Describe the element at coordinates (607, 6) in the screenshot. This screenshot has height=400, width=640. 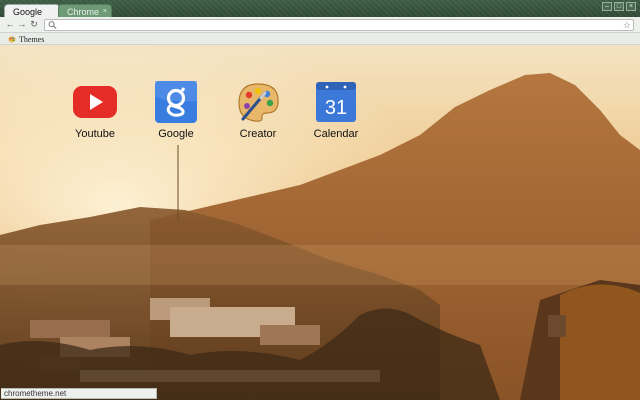
I see `minimize-button: –` at that location.